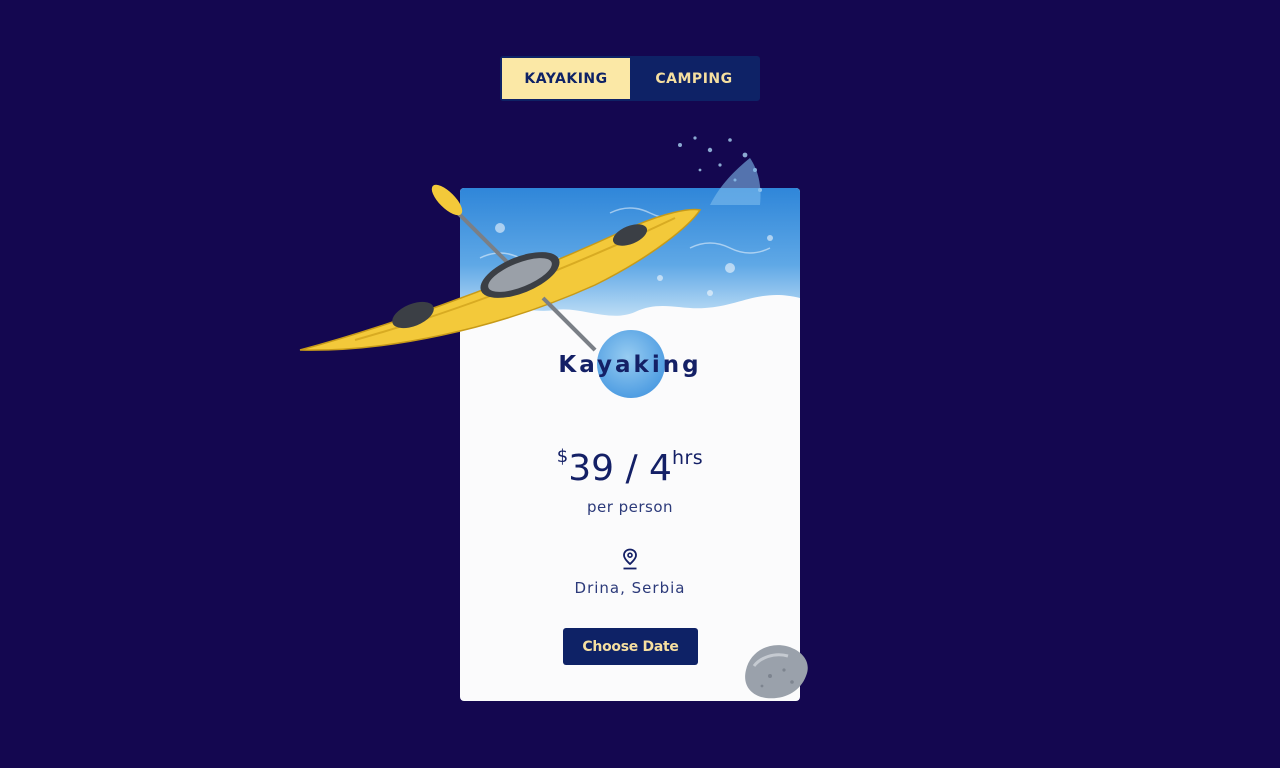  What do you see at coordinates (566, 78) in the screenshot?
I see `tab-kayaking: KAYAKING` at bounding box center [566, 78].